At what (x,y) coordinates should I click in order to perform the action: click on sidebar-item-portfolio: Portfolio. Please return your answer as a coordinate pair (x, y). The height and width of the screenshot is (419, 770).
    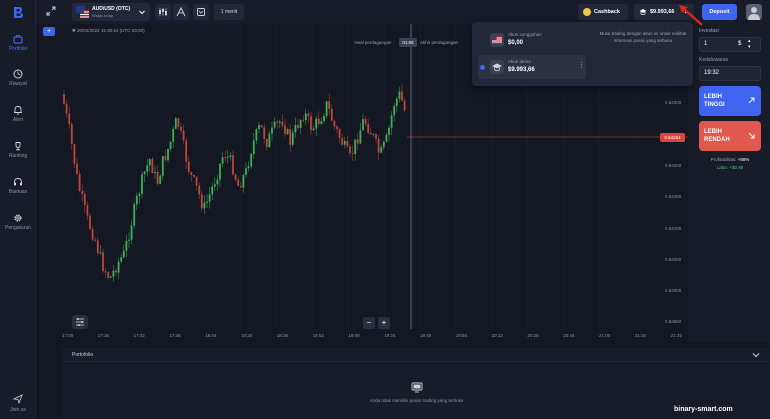
    Looking at the image, I should click on (18, 43).